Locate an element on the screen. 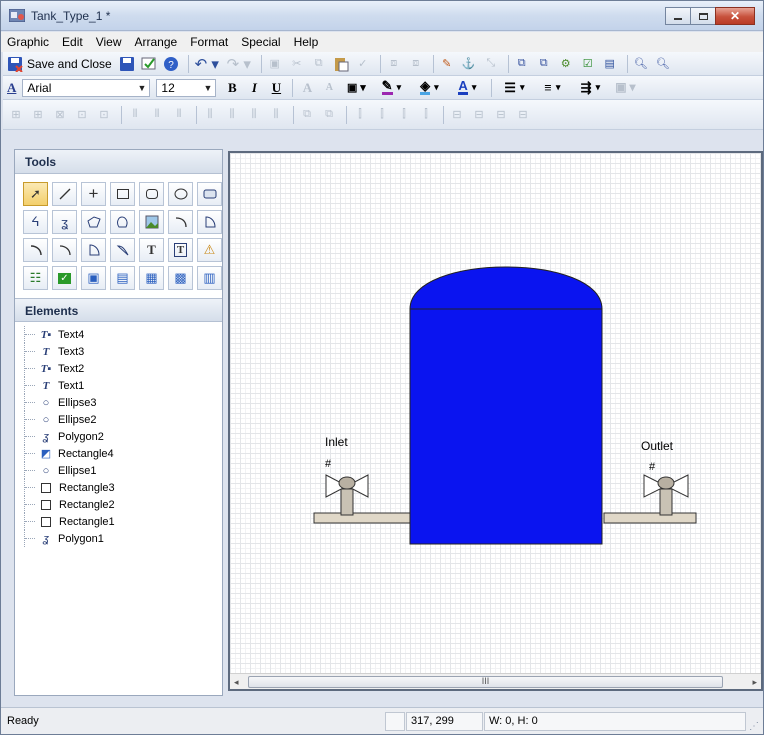  arc2-tool is located at coordinates (64, 250).